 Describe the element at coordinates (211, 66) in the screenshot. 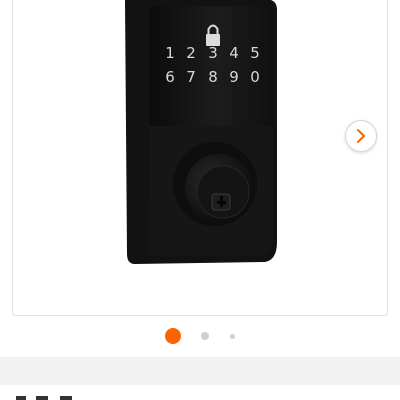

I see `keypad-face` at that location.